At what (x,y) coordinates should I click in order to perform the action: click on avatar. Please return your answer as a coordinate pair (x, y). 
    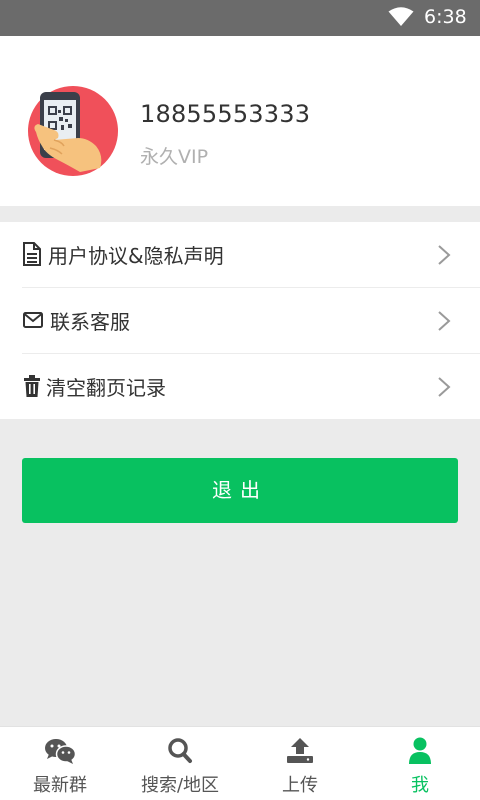
    Looking at the image, I should click on (73, 131).